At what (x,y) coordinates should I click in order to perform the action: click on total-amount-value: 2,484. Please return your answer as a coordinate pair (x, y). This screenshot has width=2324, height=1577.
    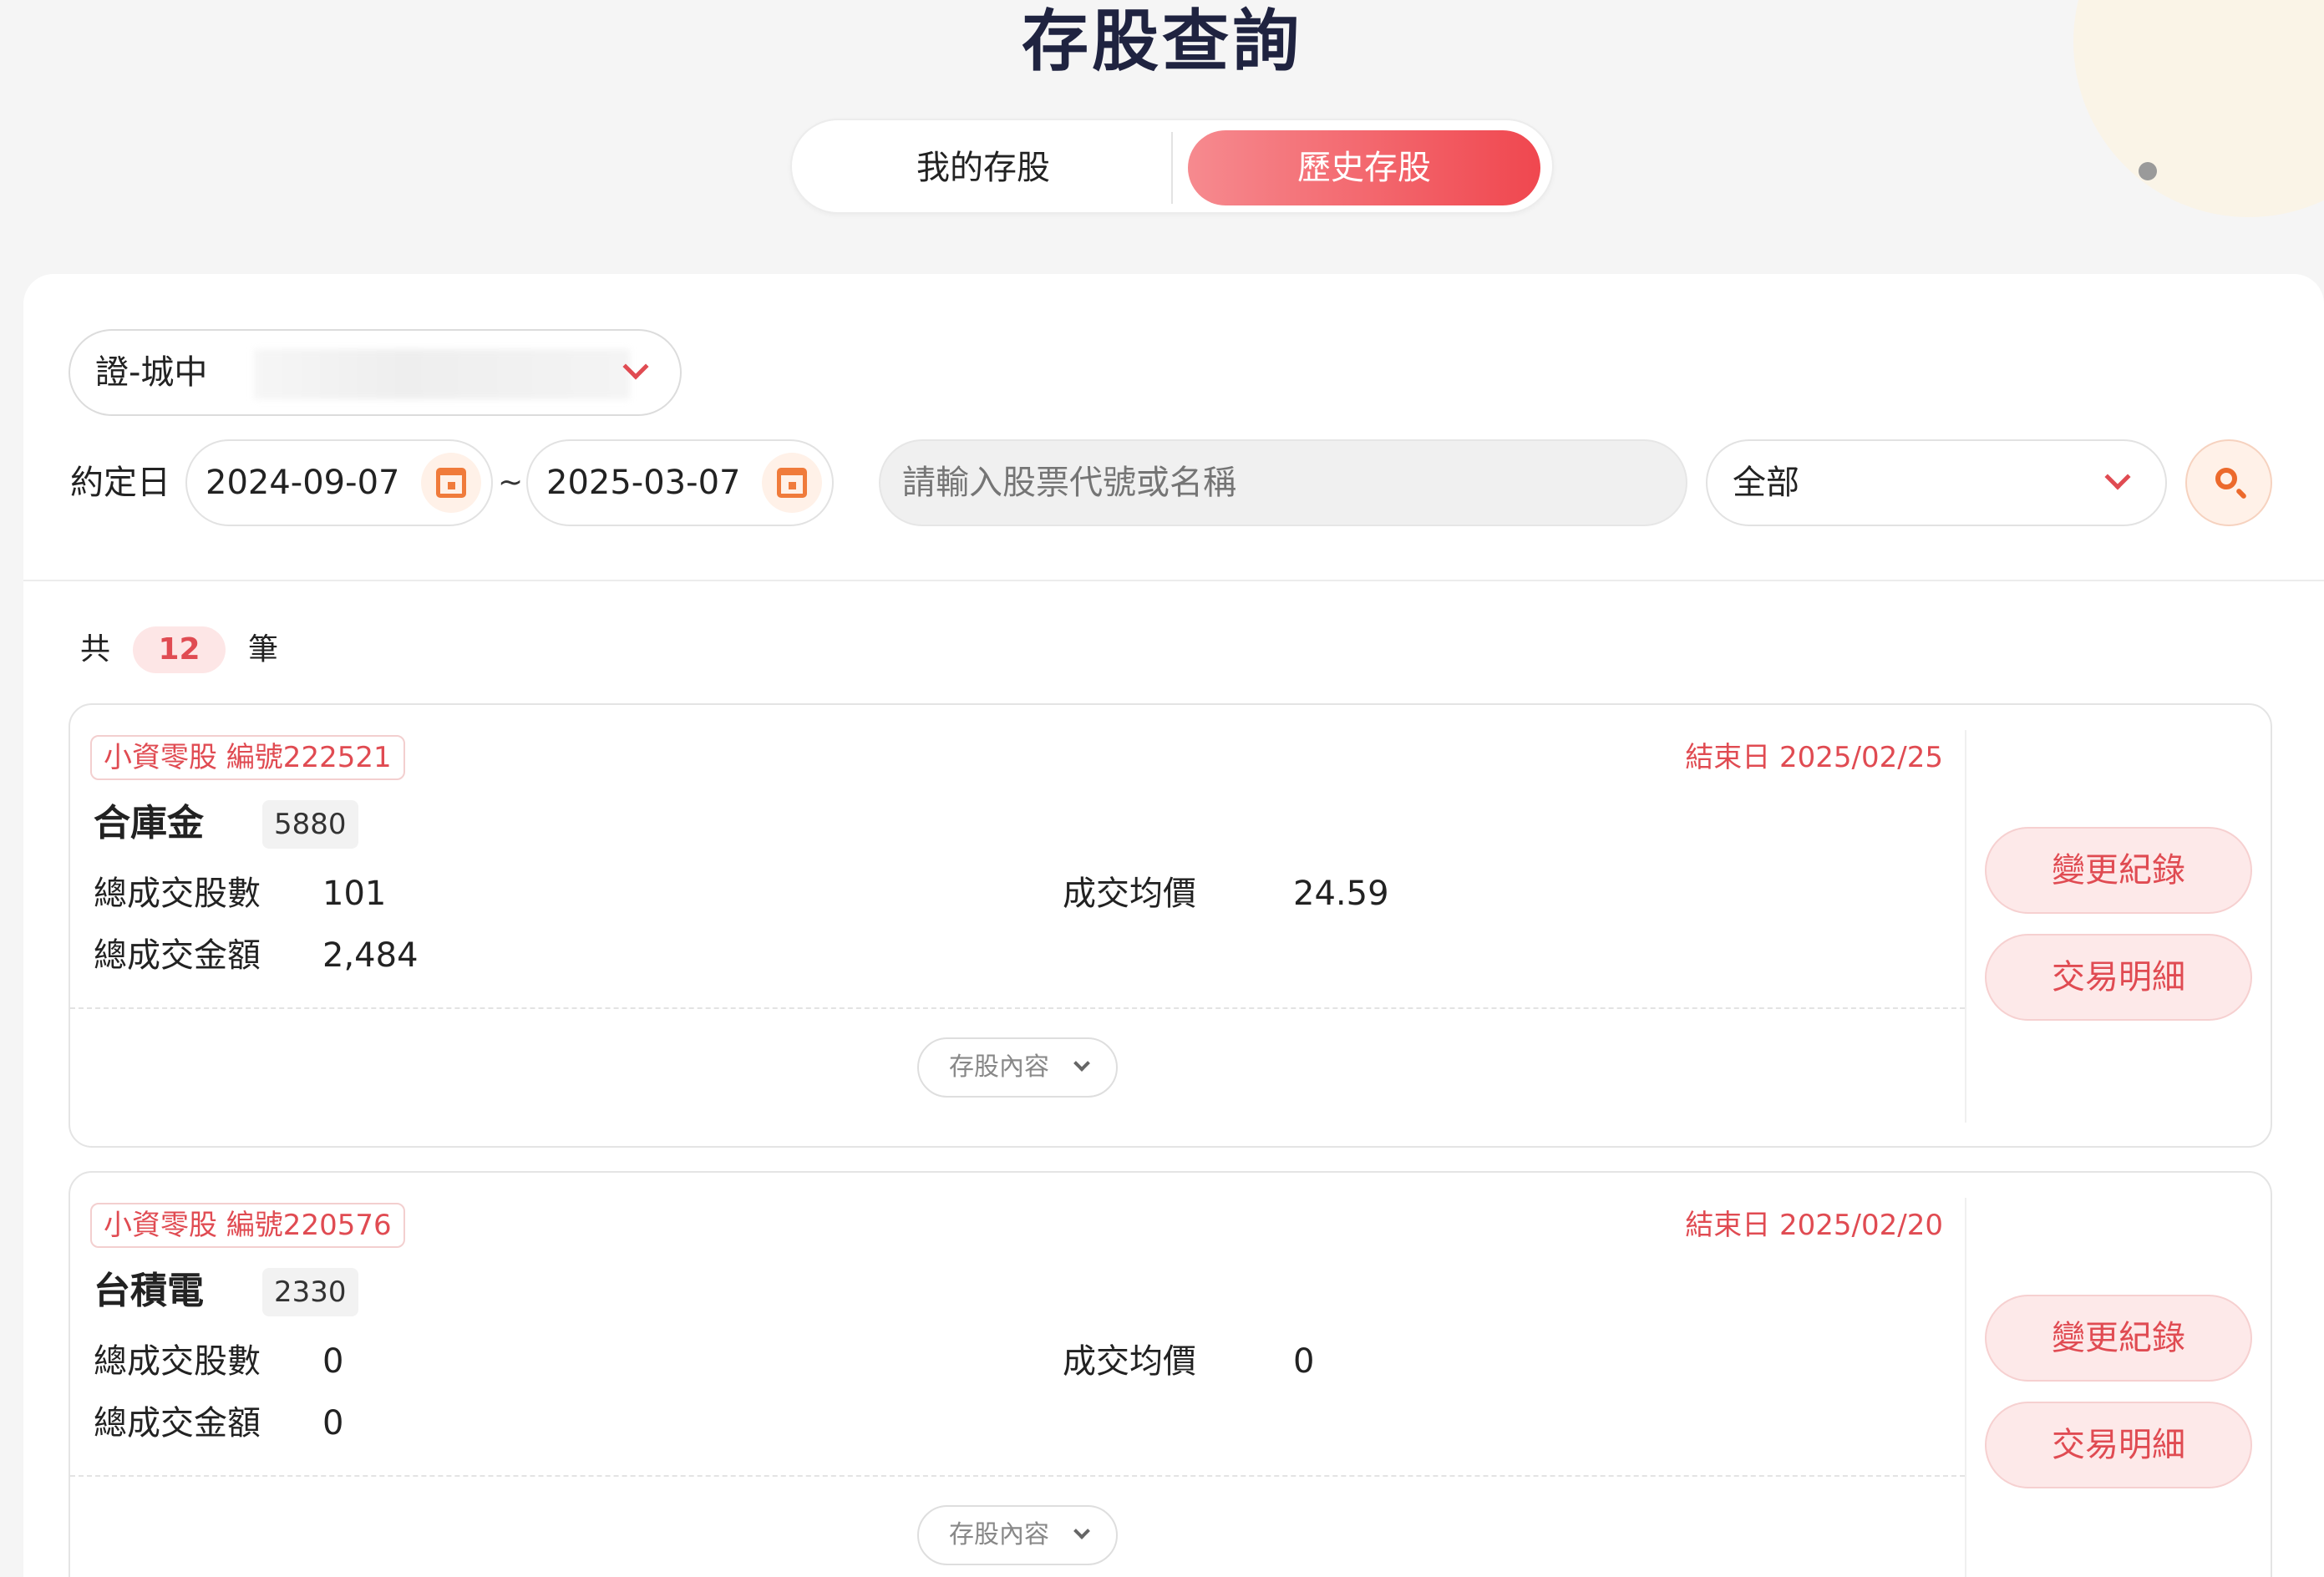
    Looking at the image, I should click on (370, 955).